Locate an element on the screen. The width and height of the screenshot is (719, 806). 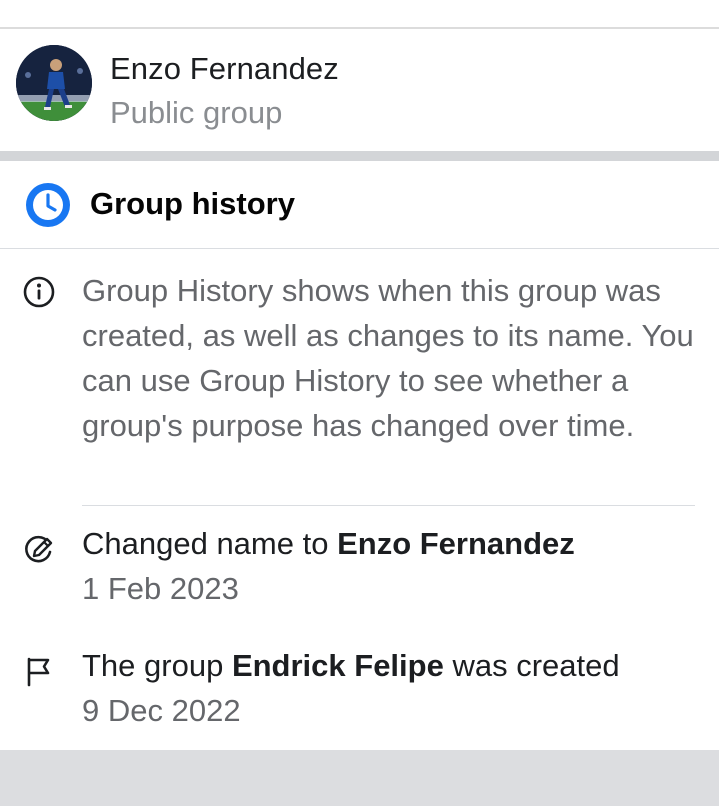
event-text: The group Endrick Felipe was created is located at coordinates (351, 666).